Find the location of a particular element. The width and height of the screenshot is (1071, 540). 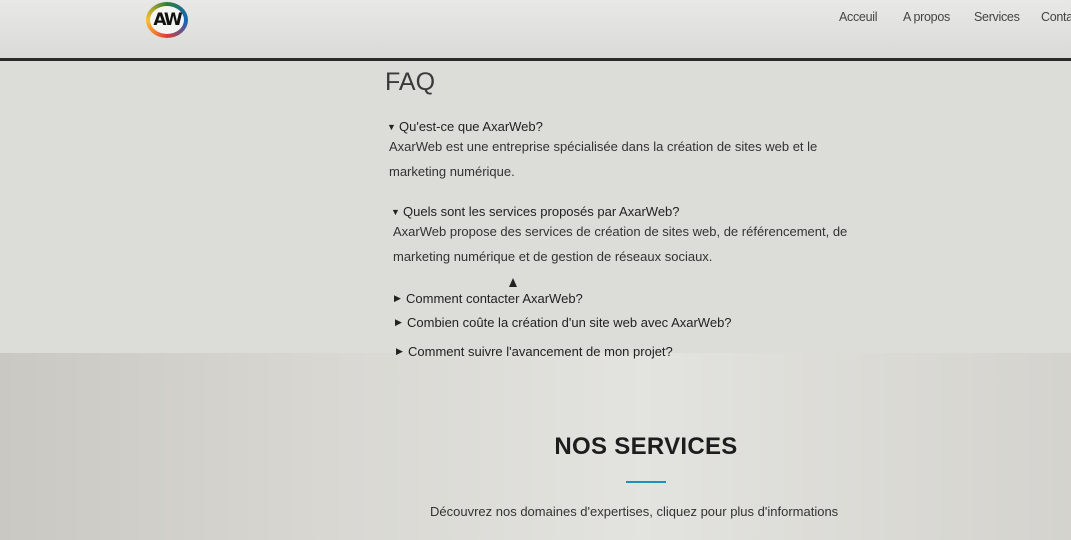

main-nav: Acceuil A propos Services Conta is located at coordinates (535, 20).